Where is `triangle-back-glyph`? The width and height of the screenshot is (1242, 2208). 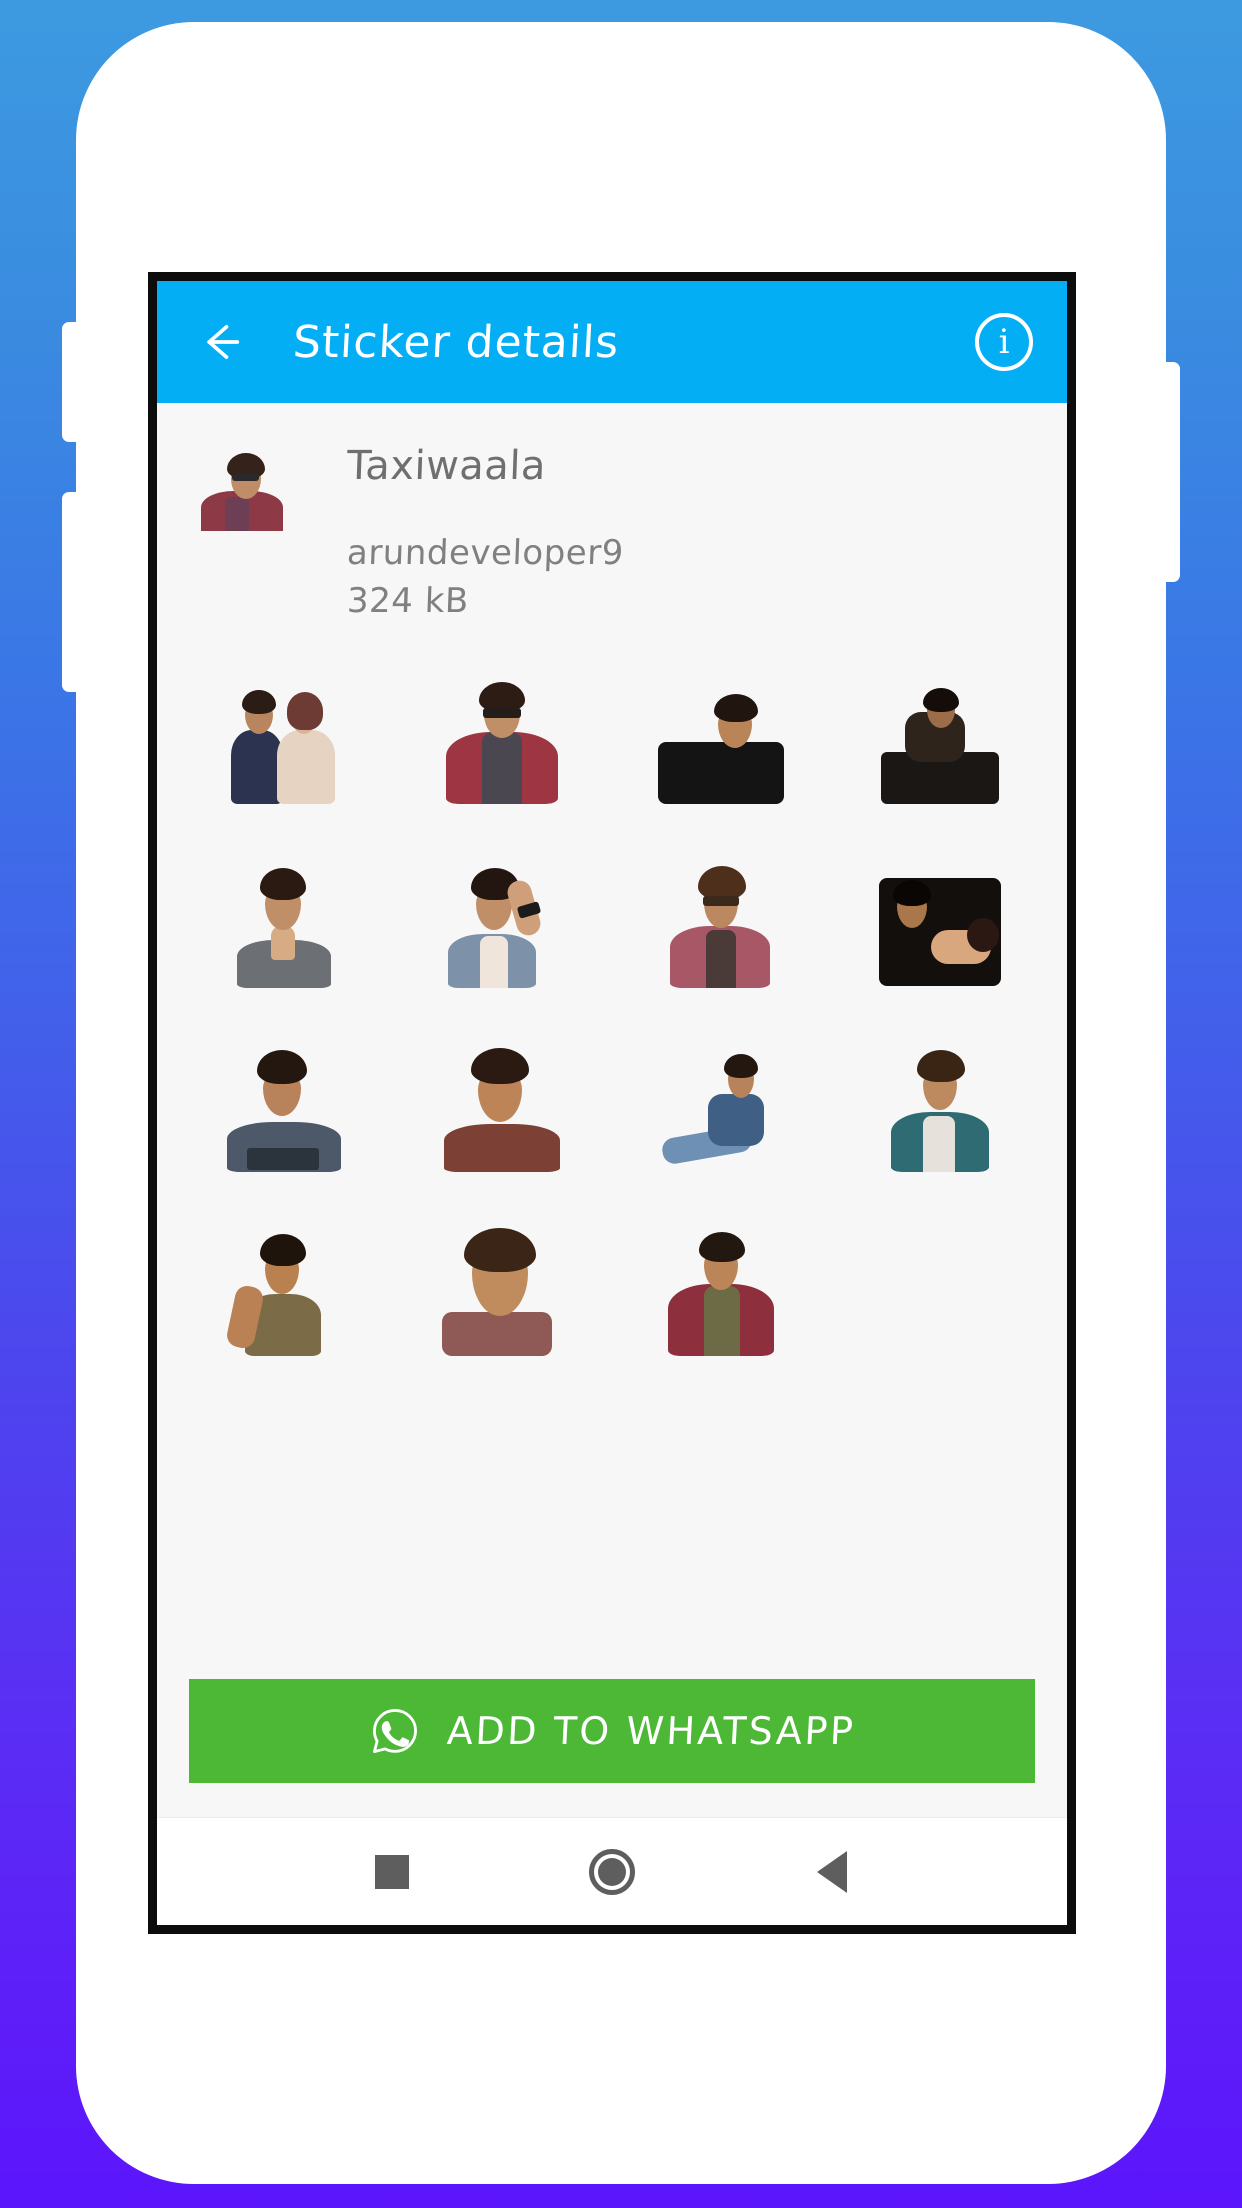
triangle-back-glyph is located at coordinates (832, 1871).